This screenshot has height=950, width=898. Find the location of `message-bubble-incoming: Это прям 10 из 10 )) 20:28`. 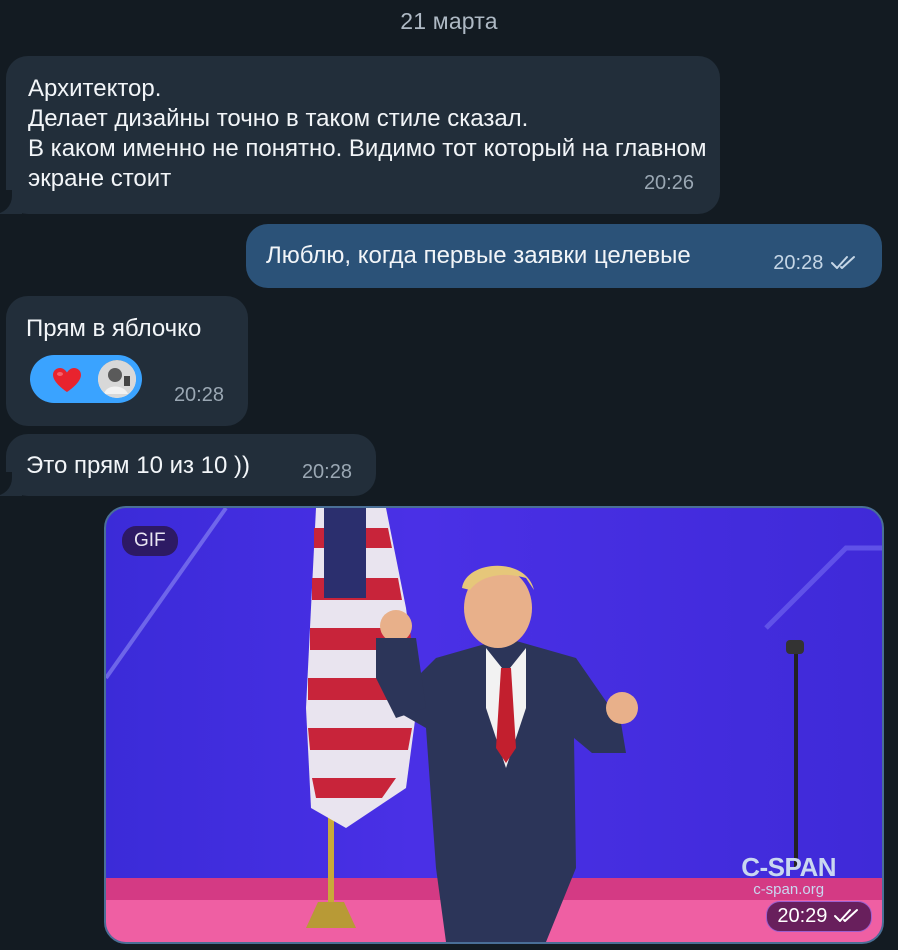

message-bubble-incoming: Это прям 10 из 10 )) 20:28 is located at coordinates (191, 465).